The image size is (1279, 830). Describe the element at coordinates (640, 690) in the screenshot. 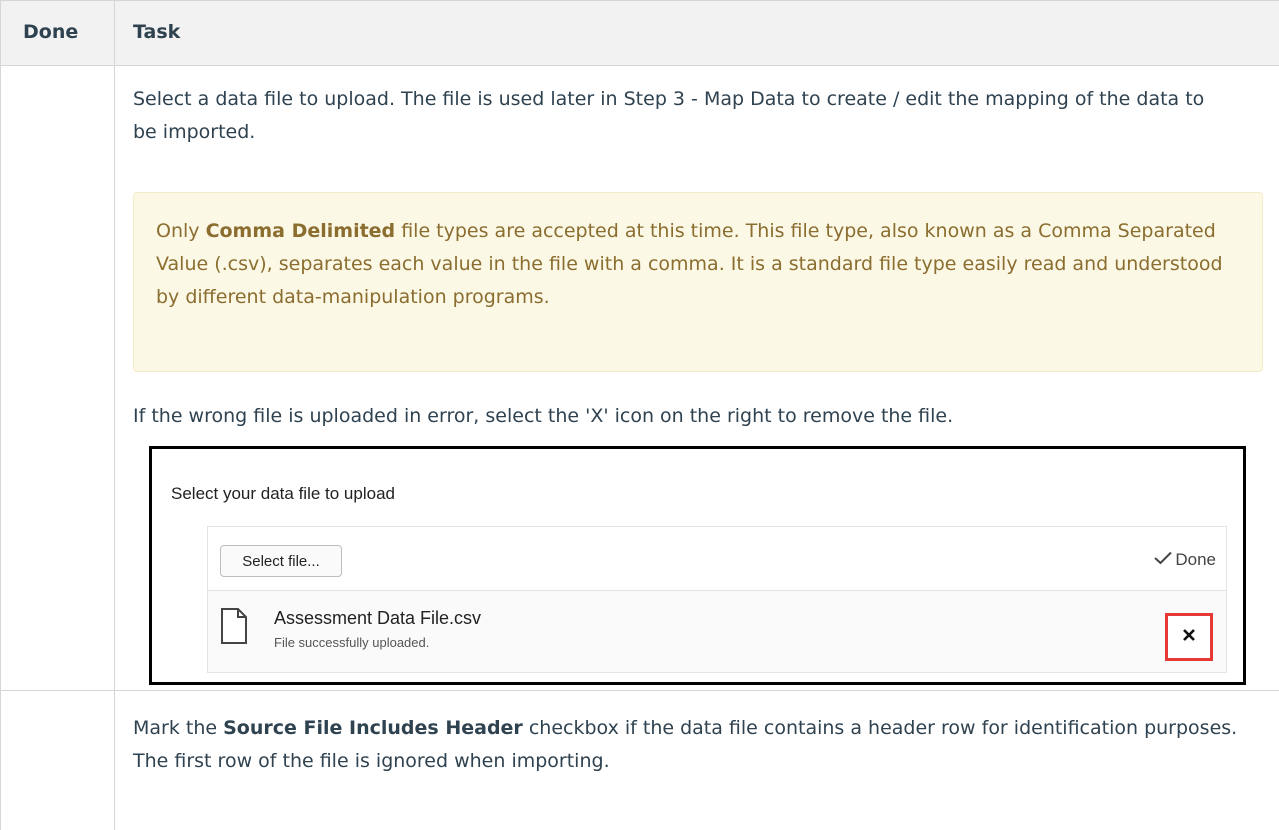

I see `row-divider` at that location.